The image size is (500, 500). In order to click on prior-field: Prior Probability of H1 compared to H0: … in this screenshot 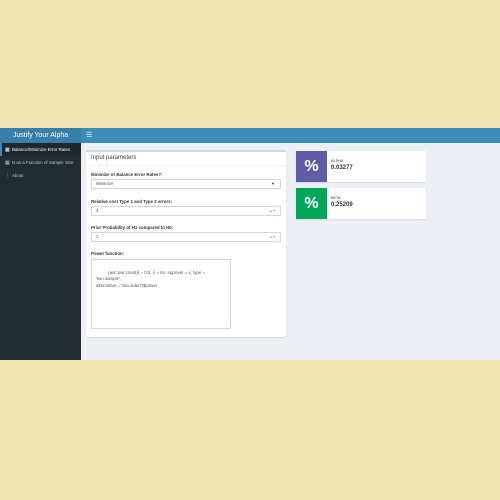, I will do `click(186, 233)`.